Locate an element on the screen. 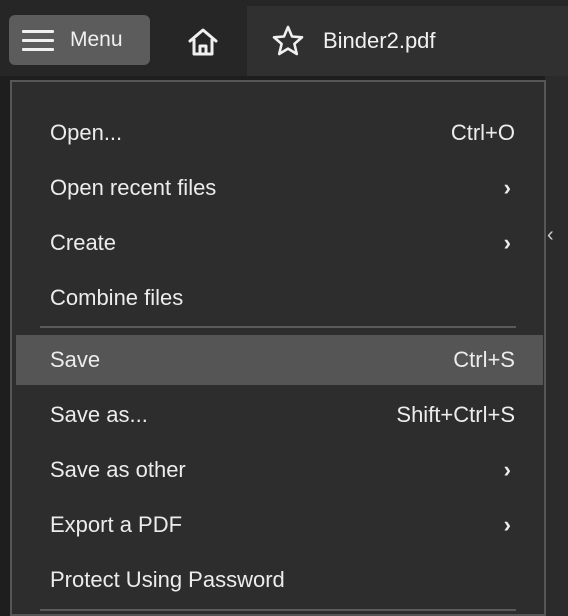 The height and width of the screenshot is (616, 568). collapse-chevron-icon: ‹ is located at coordinates (550, 235).